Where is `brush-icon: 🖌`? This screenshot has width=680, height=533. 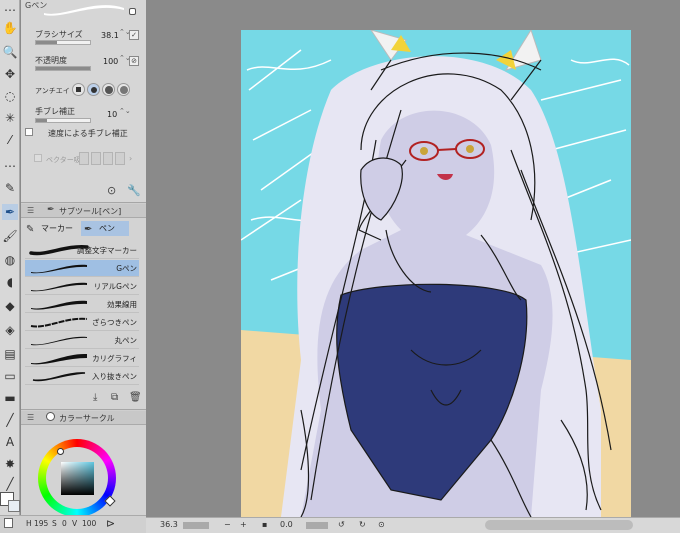
brush-icon: 🖌 is located at coordinates (10, 236).